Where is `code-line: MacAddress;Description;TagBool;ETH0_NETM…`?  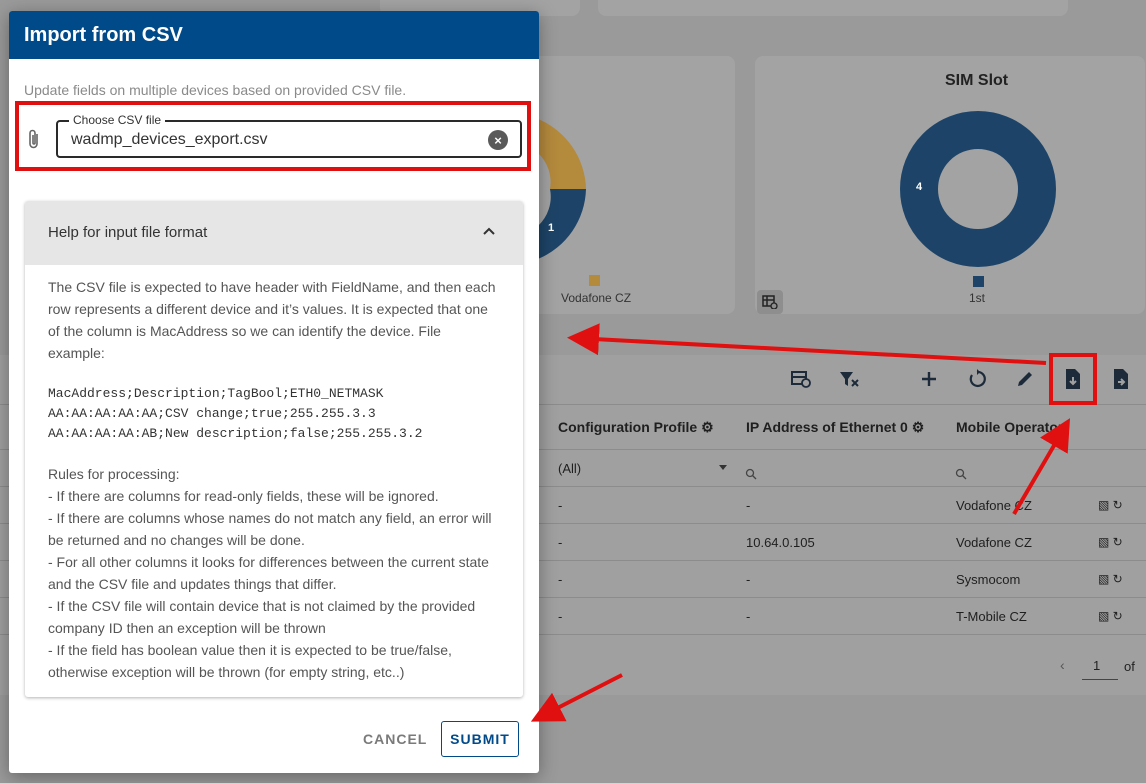
code-line: MacAddress;Description;TagBool;ETH0_NETM… is located at coordinates (216, 393).